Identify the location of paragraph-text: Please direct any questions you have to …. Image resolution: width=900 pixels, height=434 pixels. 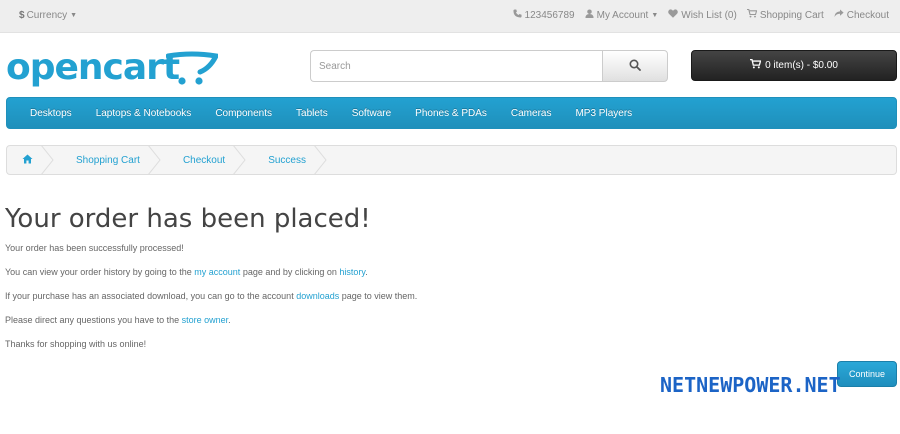
(93, 320).